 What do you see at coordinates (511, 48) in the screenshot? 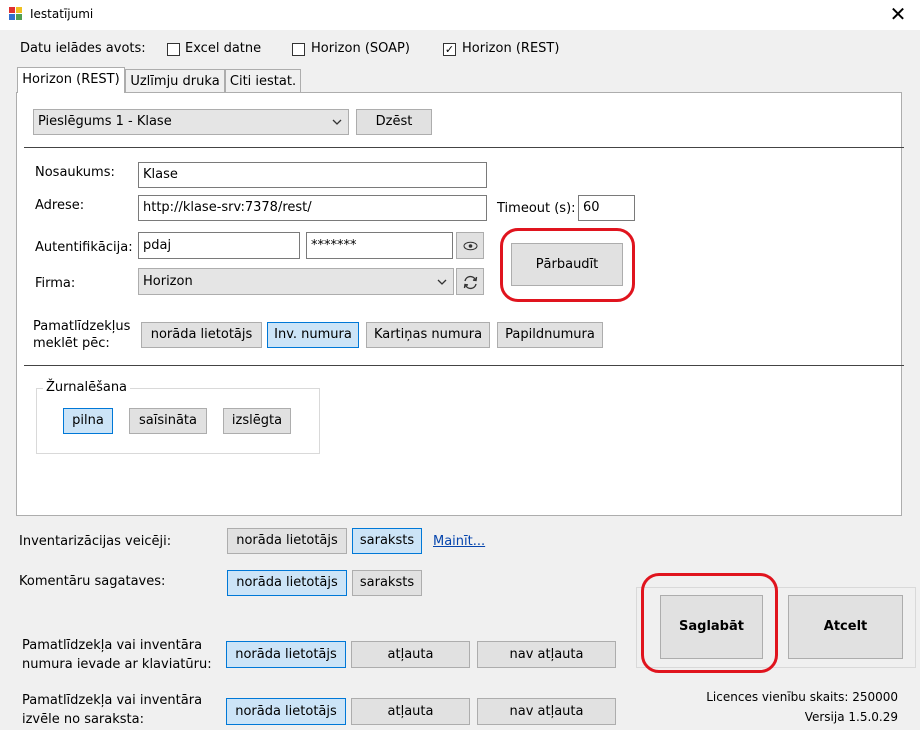
I see `rest-option-label: Horizon (REST)` at bounding box center [511, 48].